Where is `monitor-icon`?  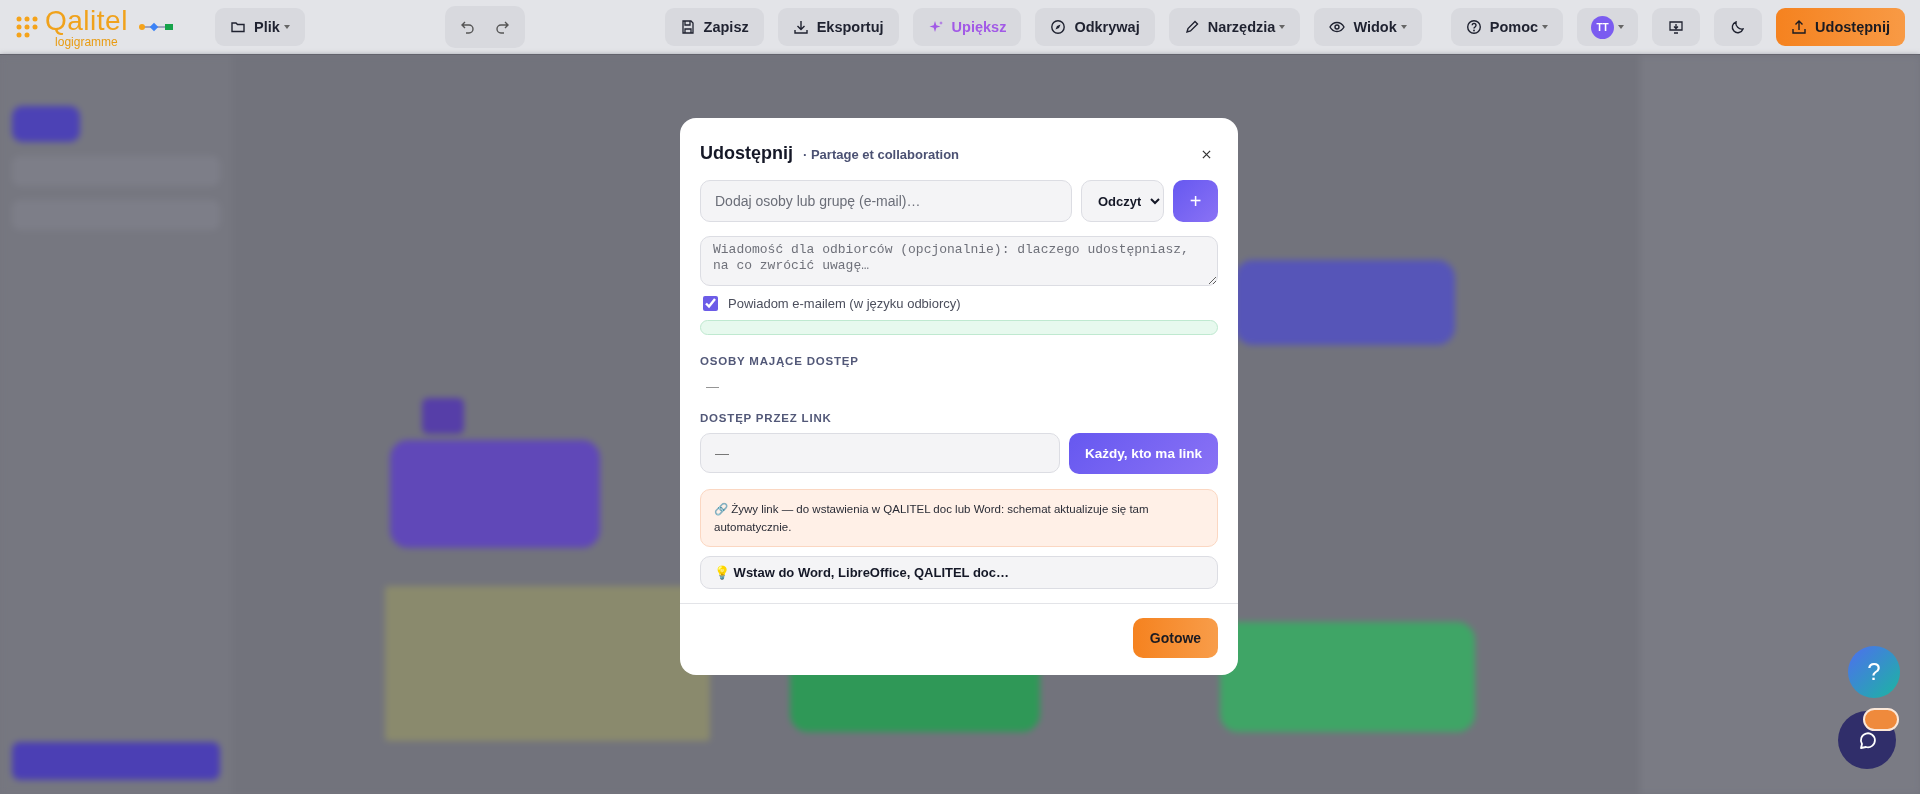
monitor-icon is located at coordinates (1676, 27).